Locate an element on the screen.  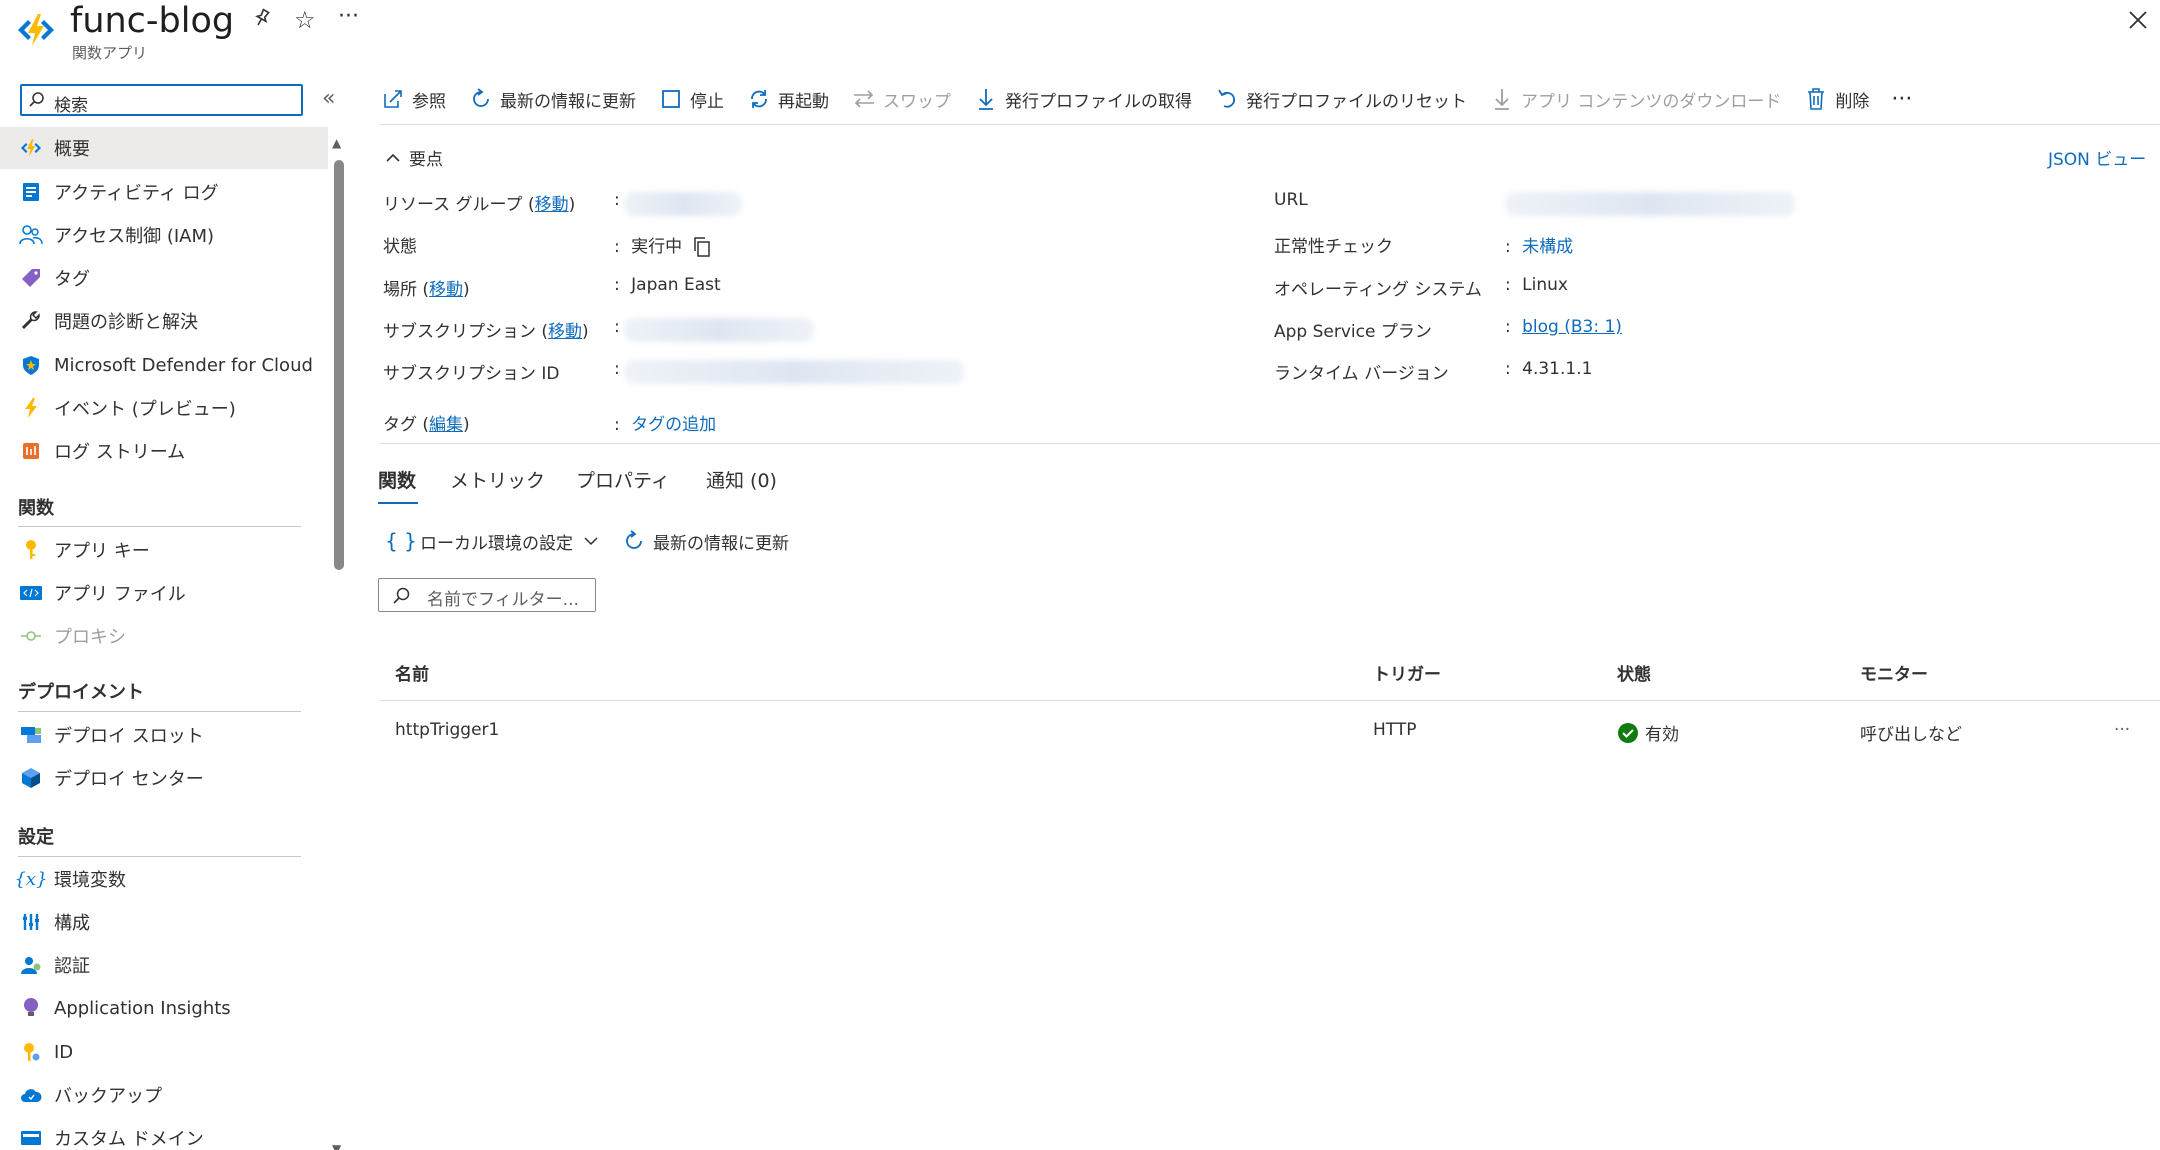
sidebar-item-configuration: 構成 is located at coordinates (164, 922).